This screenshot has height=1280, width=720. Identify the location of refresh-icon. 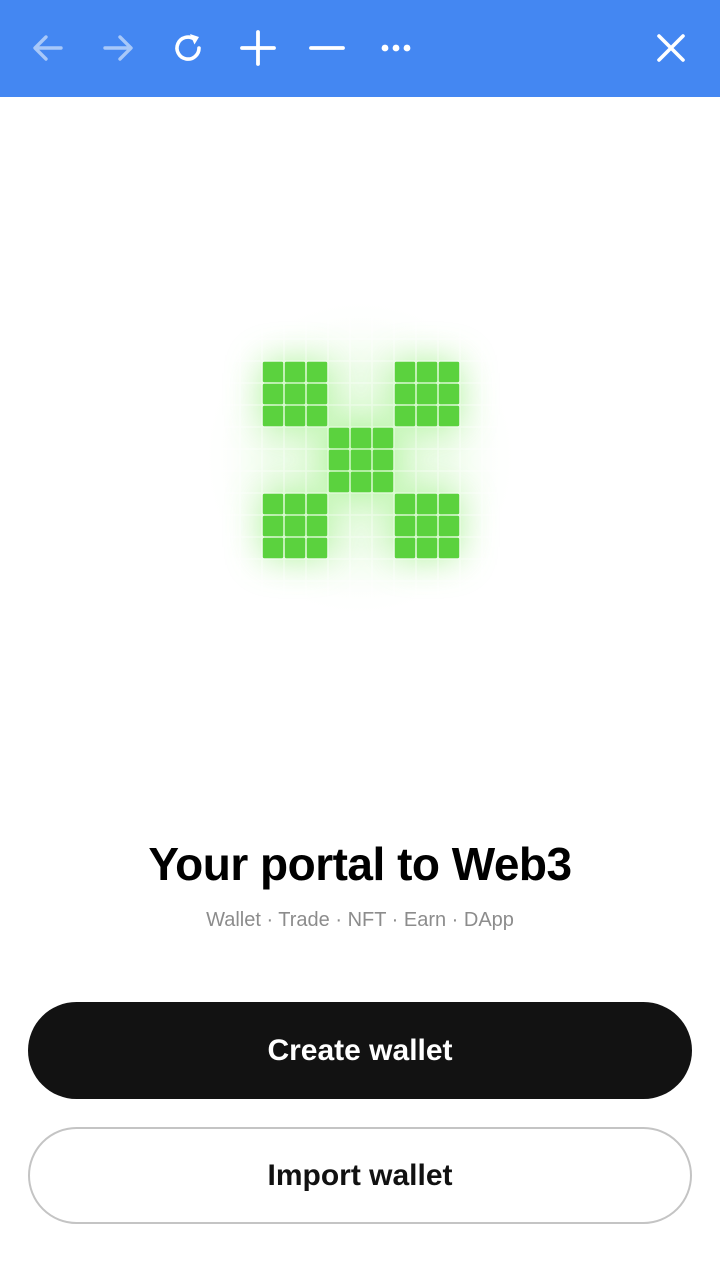
(188, 47).